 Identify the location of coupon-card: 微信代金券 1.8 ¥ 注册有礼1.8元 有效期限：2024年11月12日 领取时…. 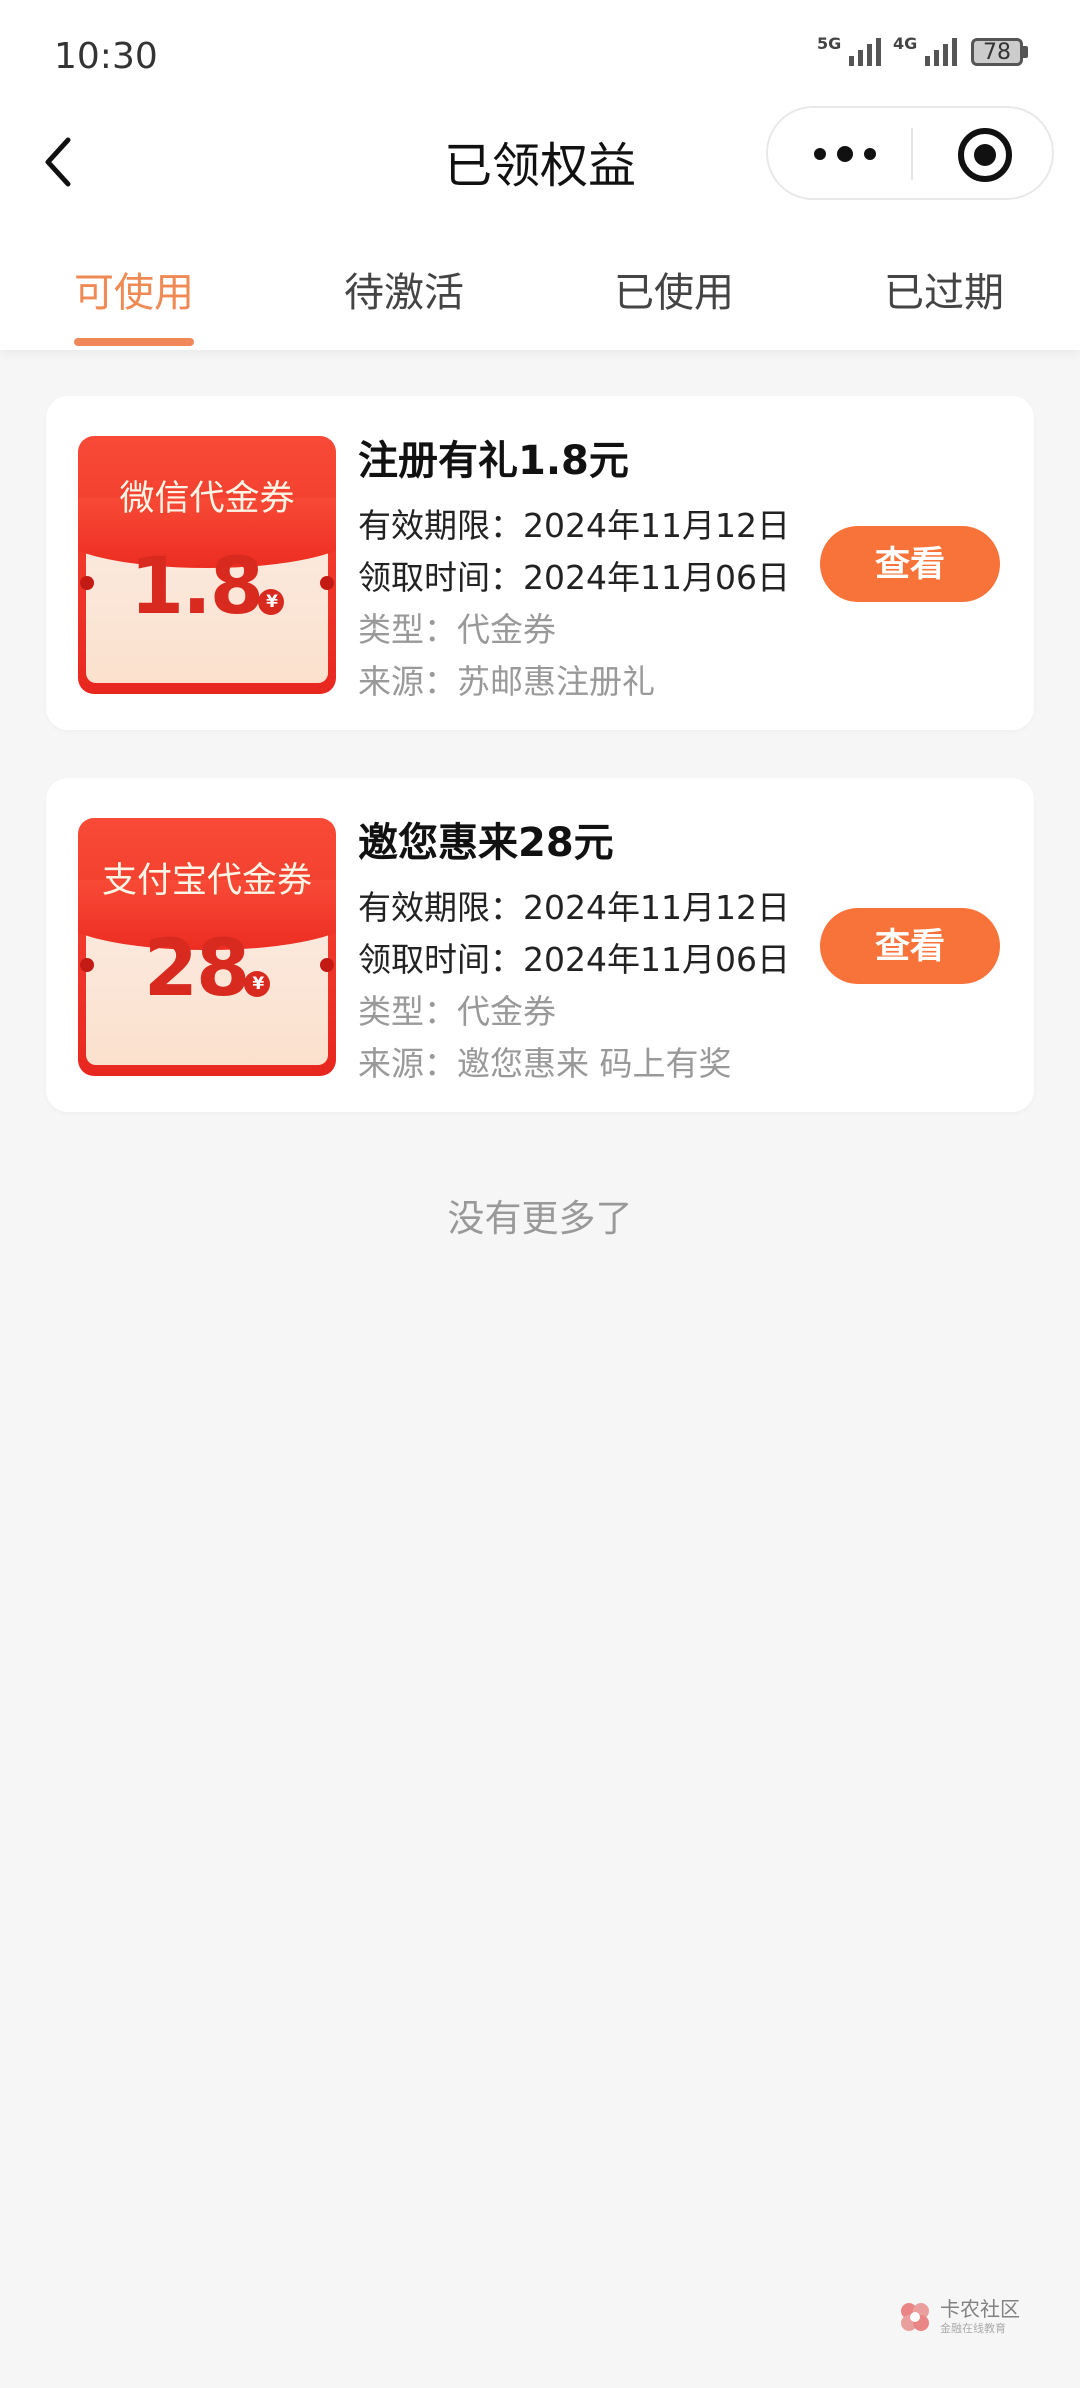
(540, 563).